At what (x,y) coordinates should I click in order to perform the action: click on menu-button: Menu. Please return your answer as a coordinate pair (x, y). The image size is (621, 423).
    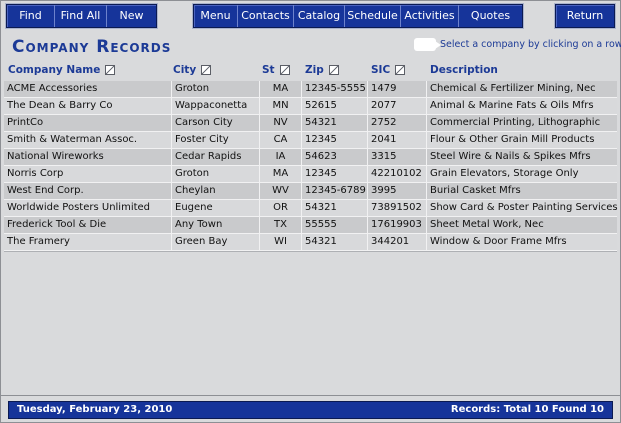
    Looking at the image, I should click on (216, 16).